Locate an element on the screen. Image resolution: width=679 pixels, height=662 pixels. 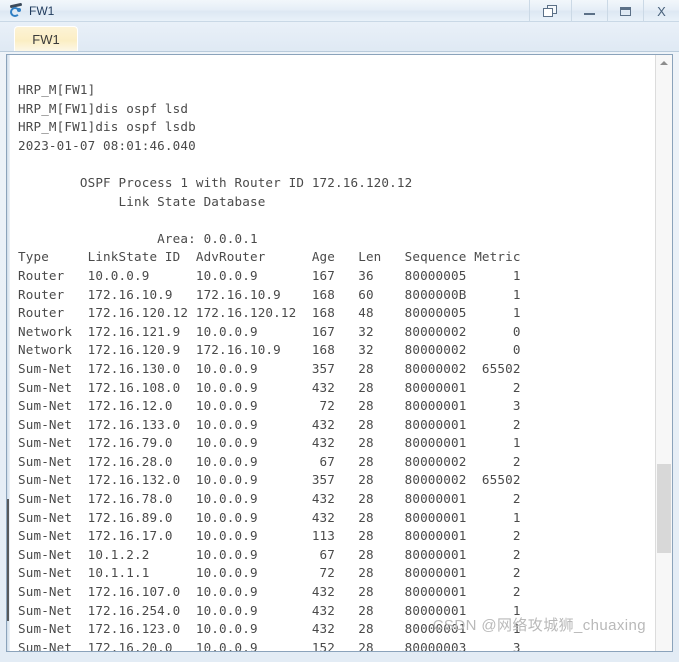
maximize-icon is located at coordinates (625, 11).